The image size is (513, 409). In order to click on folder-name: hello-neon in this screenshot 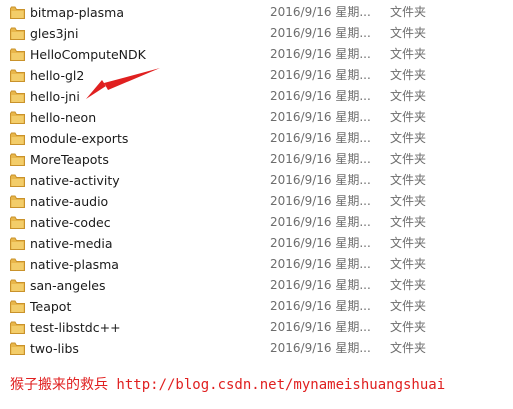, I will do `click(63, 117)`.